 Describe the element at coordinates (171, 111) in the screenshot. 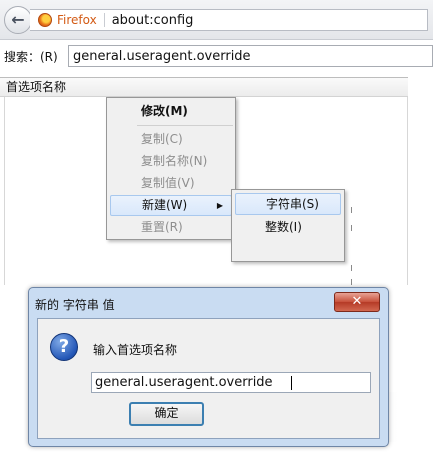

I see `menu-item-modify: 修改(M)` at that location.